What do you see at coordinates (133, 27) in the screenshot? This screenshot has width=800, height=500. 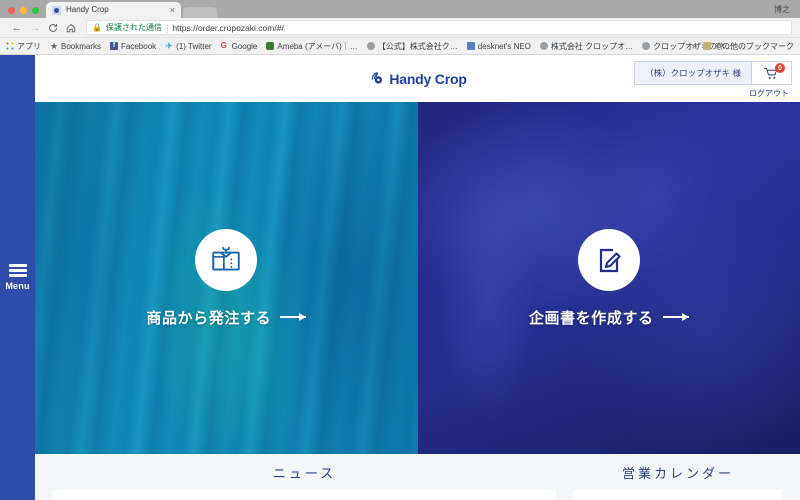 I see `security-status: 保護された通信` at bounding box center [133, 27].